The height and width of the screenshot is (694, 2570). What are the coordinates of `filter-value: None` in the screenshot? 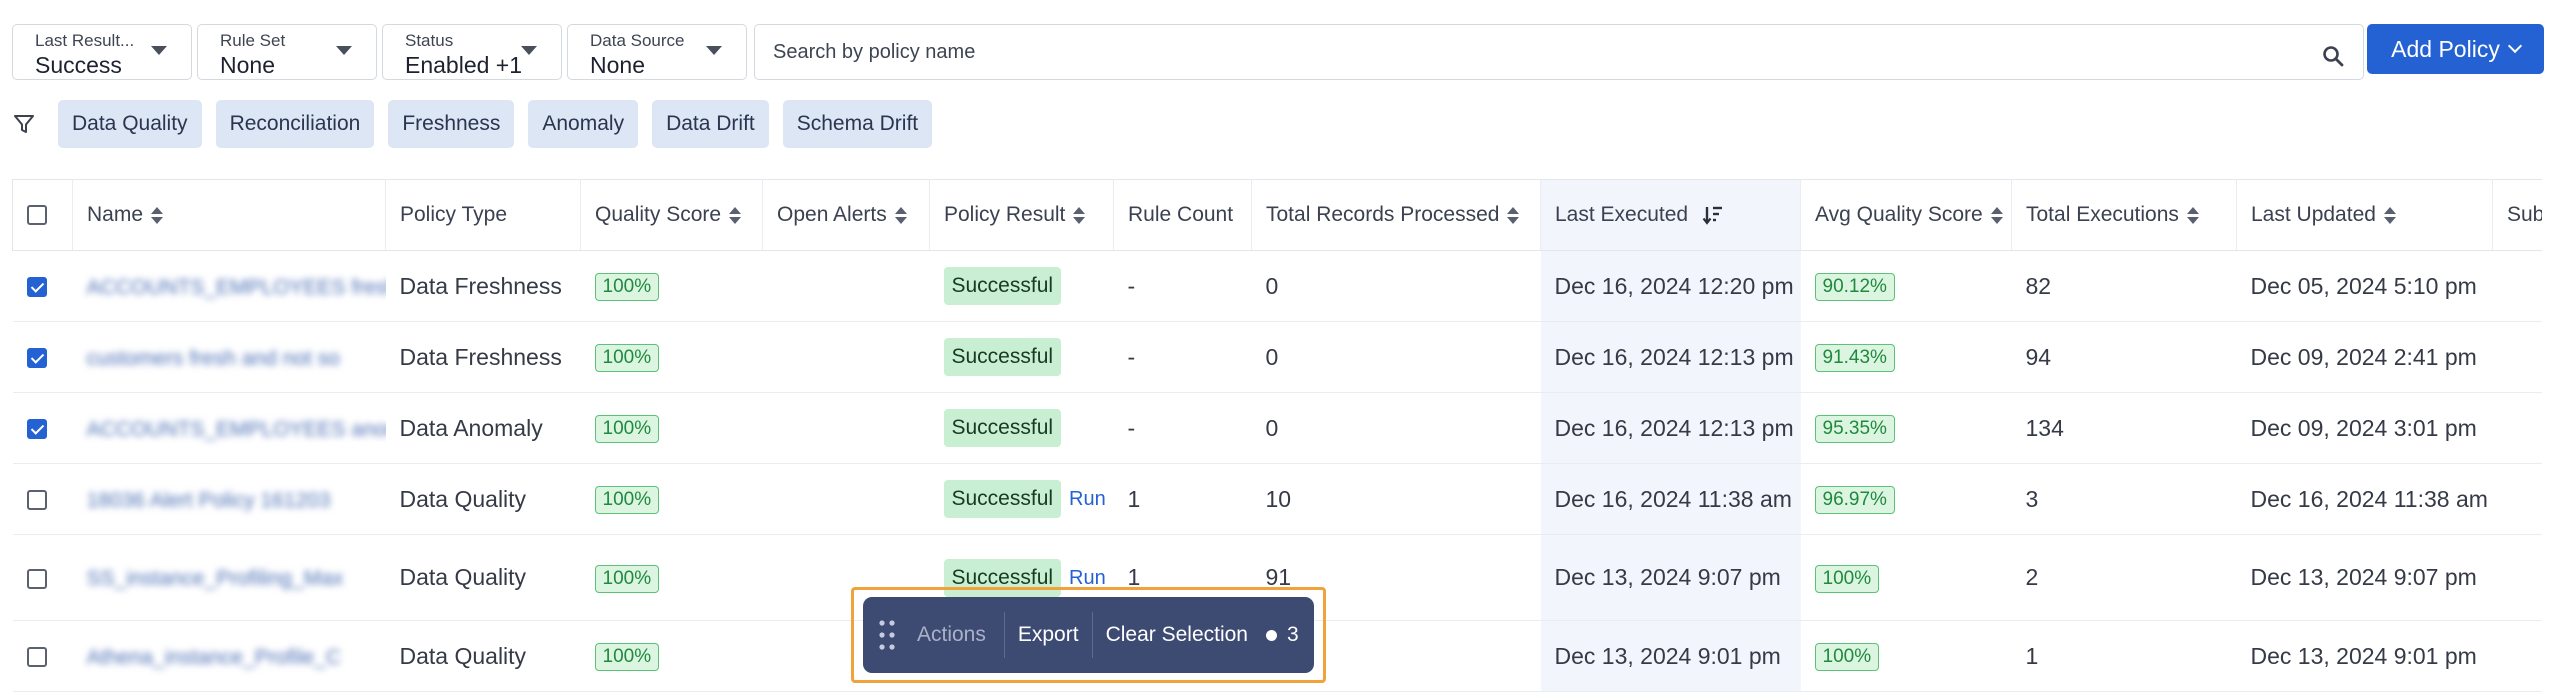 It's located at (247, 65).